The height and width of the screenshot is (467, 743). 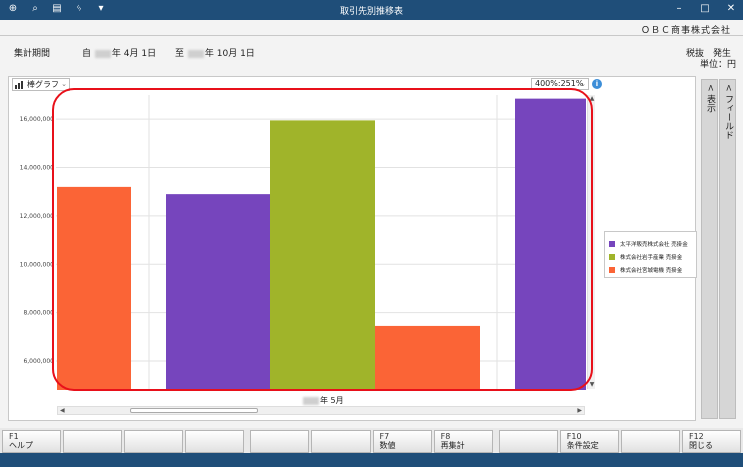 What do you see at coordinates (700, 445) in the screenshot?
I see `fkey-label: 閉じる` at bounding box center [700, 445].